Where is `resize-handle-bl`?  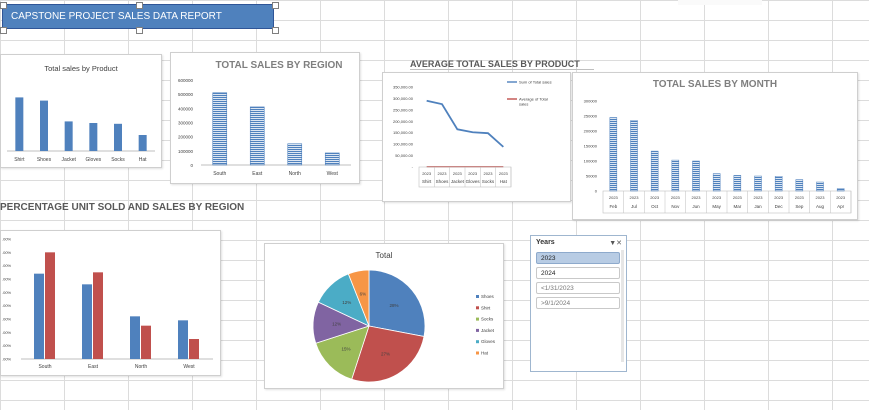 resize-handle-bl is located at coordinates (3, 30).